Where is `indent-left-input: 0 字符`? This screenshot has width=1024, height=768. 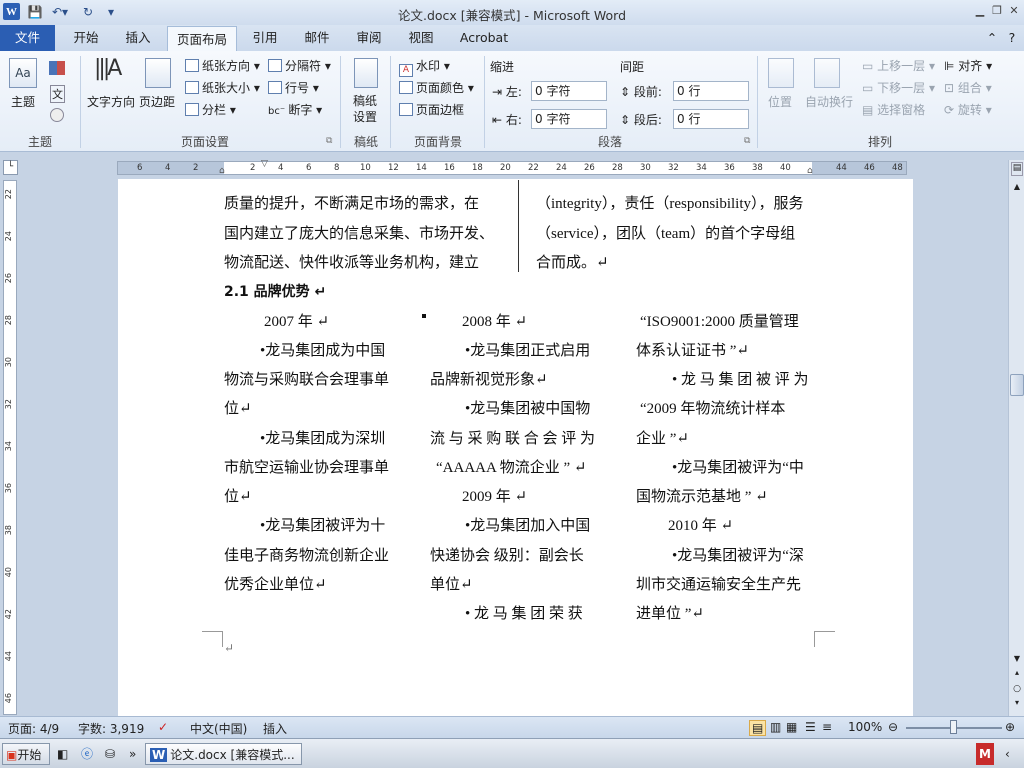
indent-left-input: 0 字符 is located at coordinates (569, 91).